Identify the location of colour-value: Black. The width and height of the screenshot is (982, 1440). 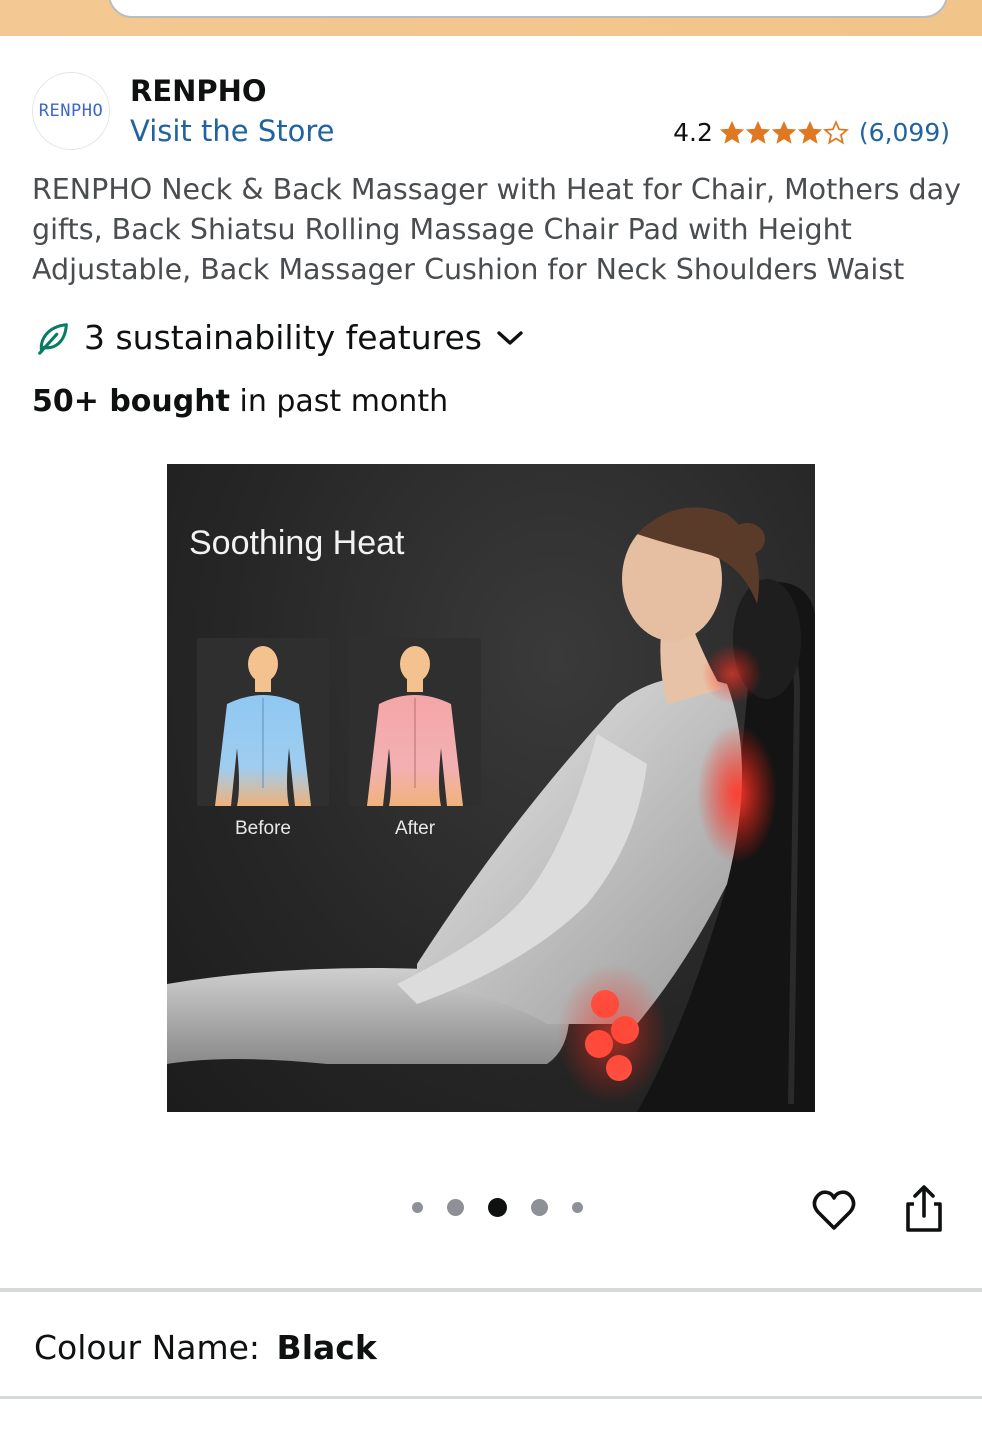
(326, 1347).